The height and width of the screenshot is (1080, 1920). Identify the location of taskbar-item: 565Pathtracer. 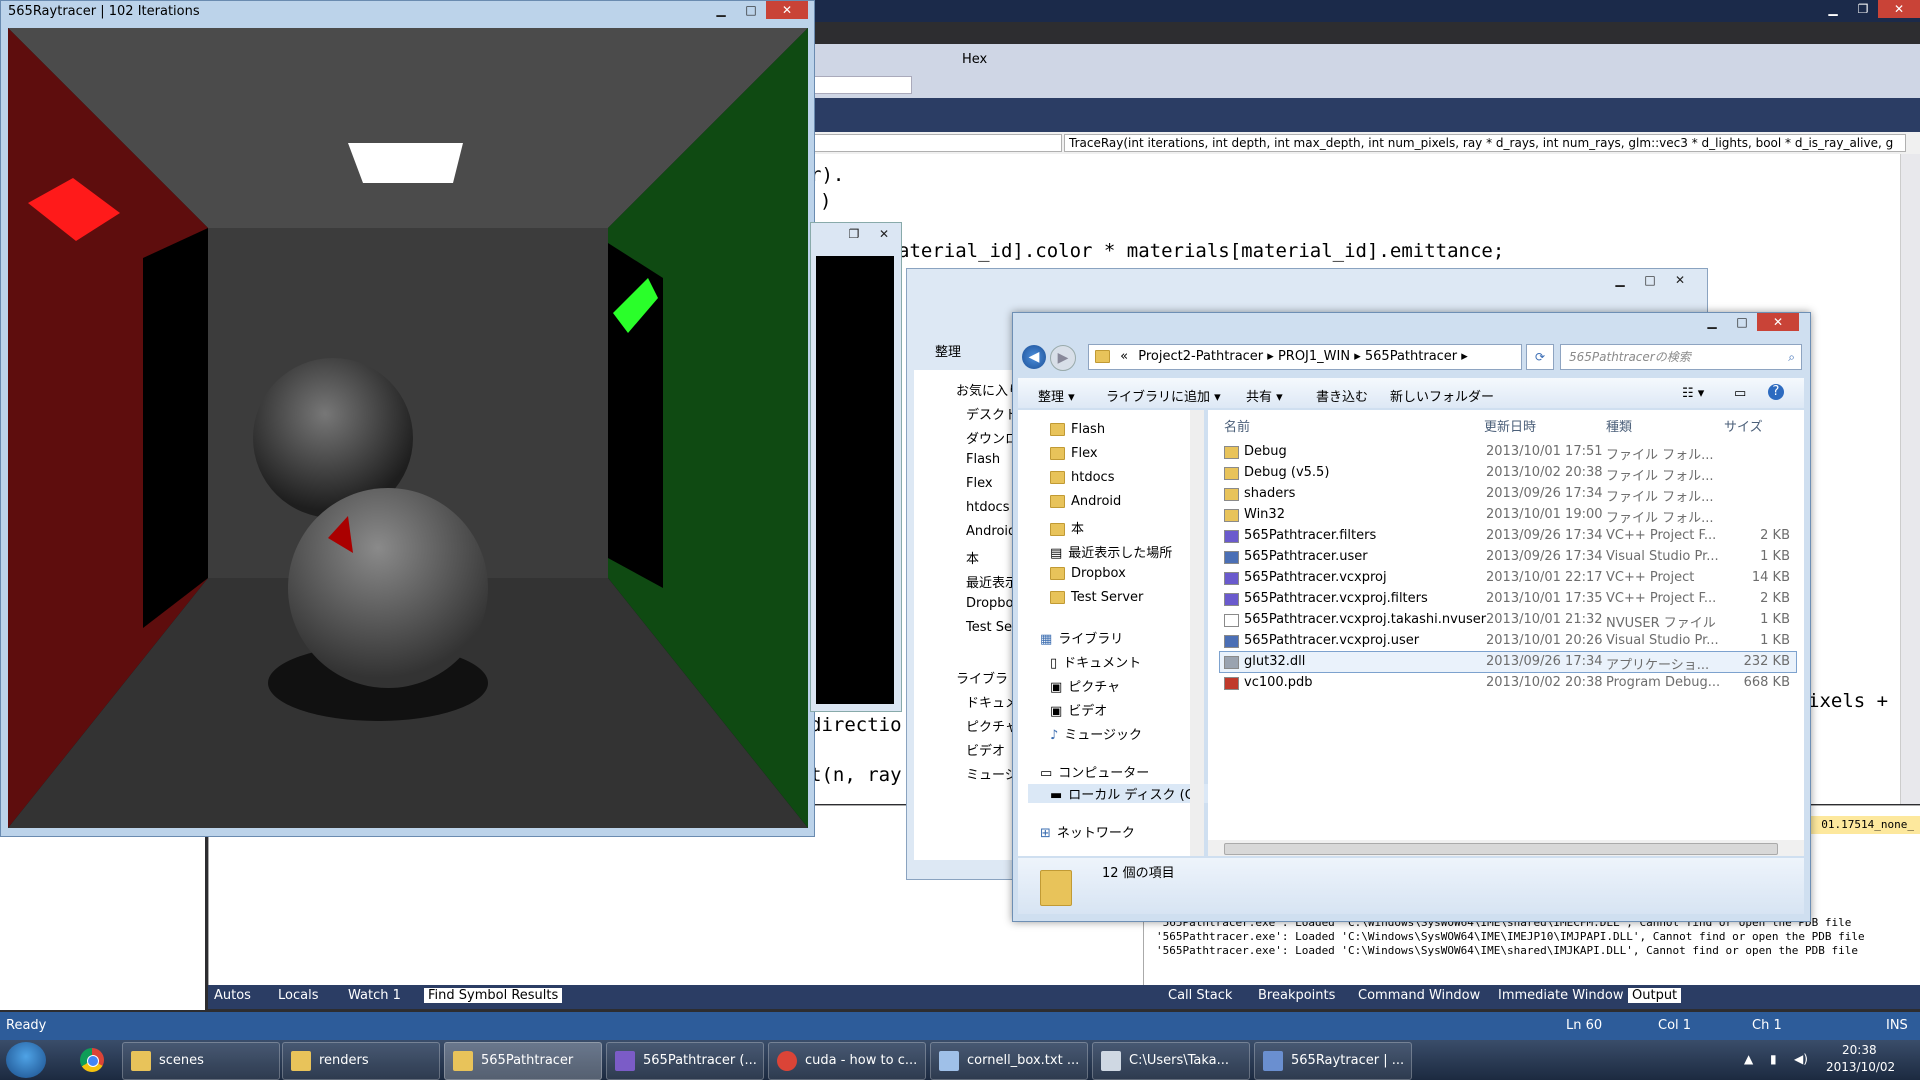
(523, 1061).